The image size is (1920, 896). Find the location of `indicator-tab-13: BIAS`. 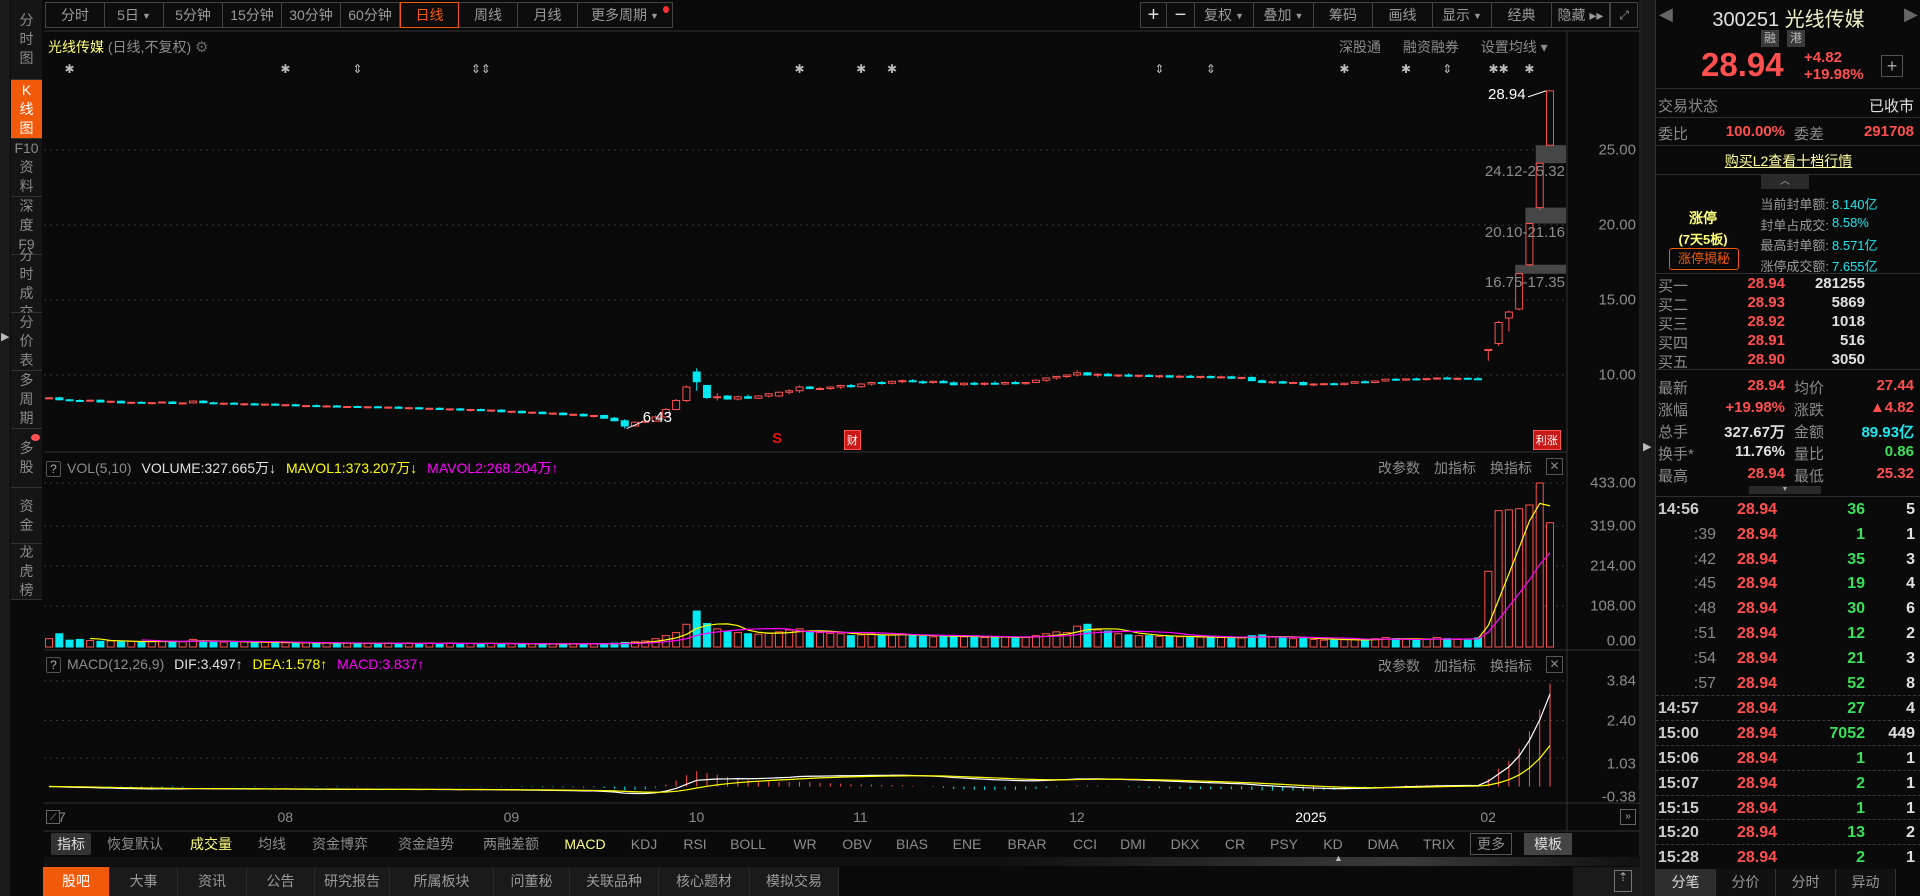

indicator-tab-13: BIAS is located at coordinates (912, 844).